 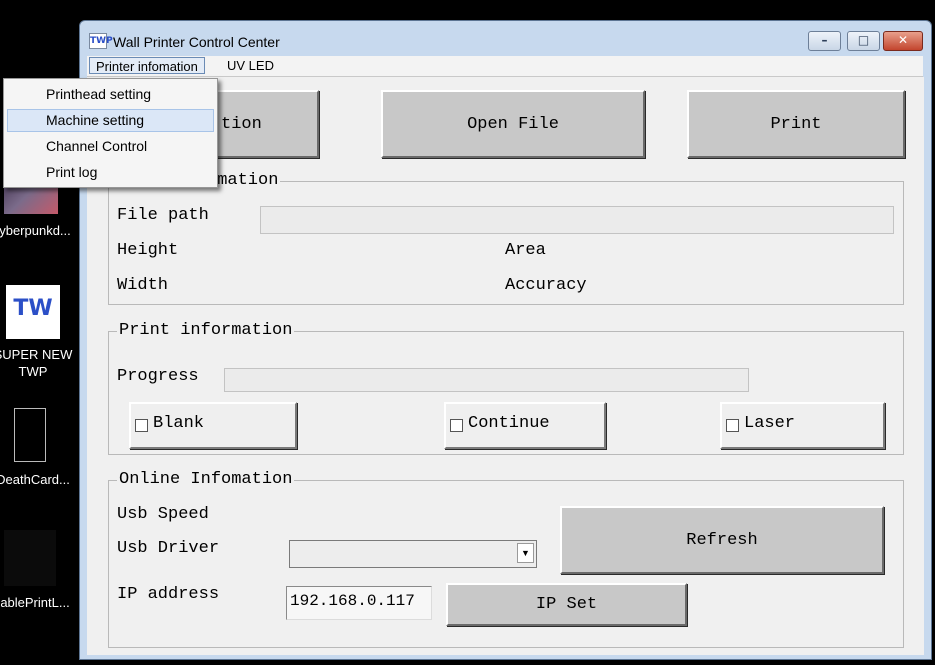 What do you see at coordinates (141, 425) in the screenshot?
I see `blank-checkbox` at bounding box center [141, 425].